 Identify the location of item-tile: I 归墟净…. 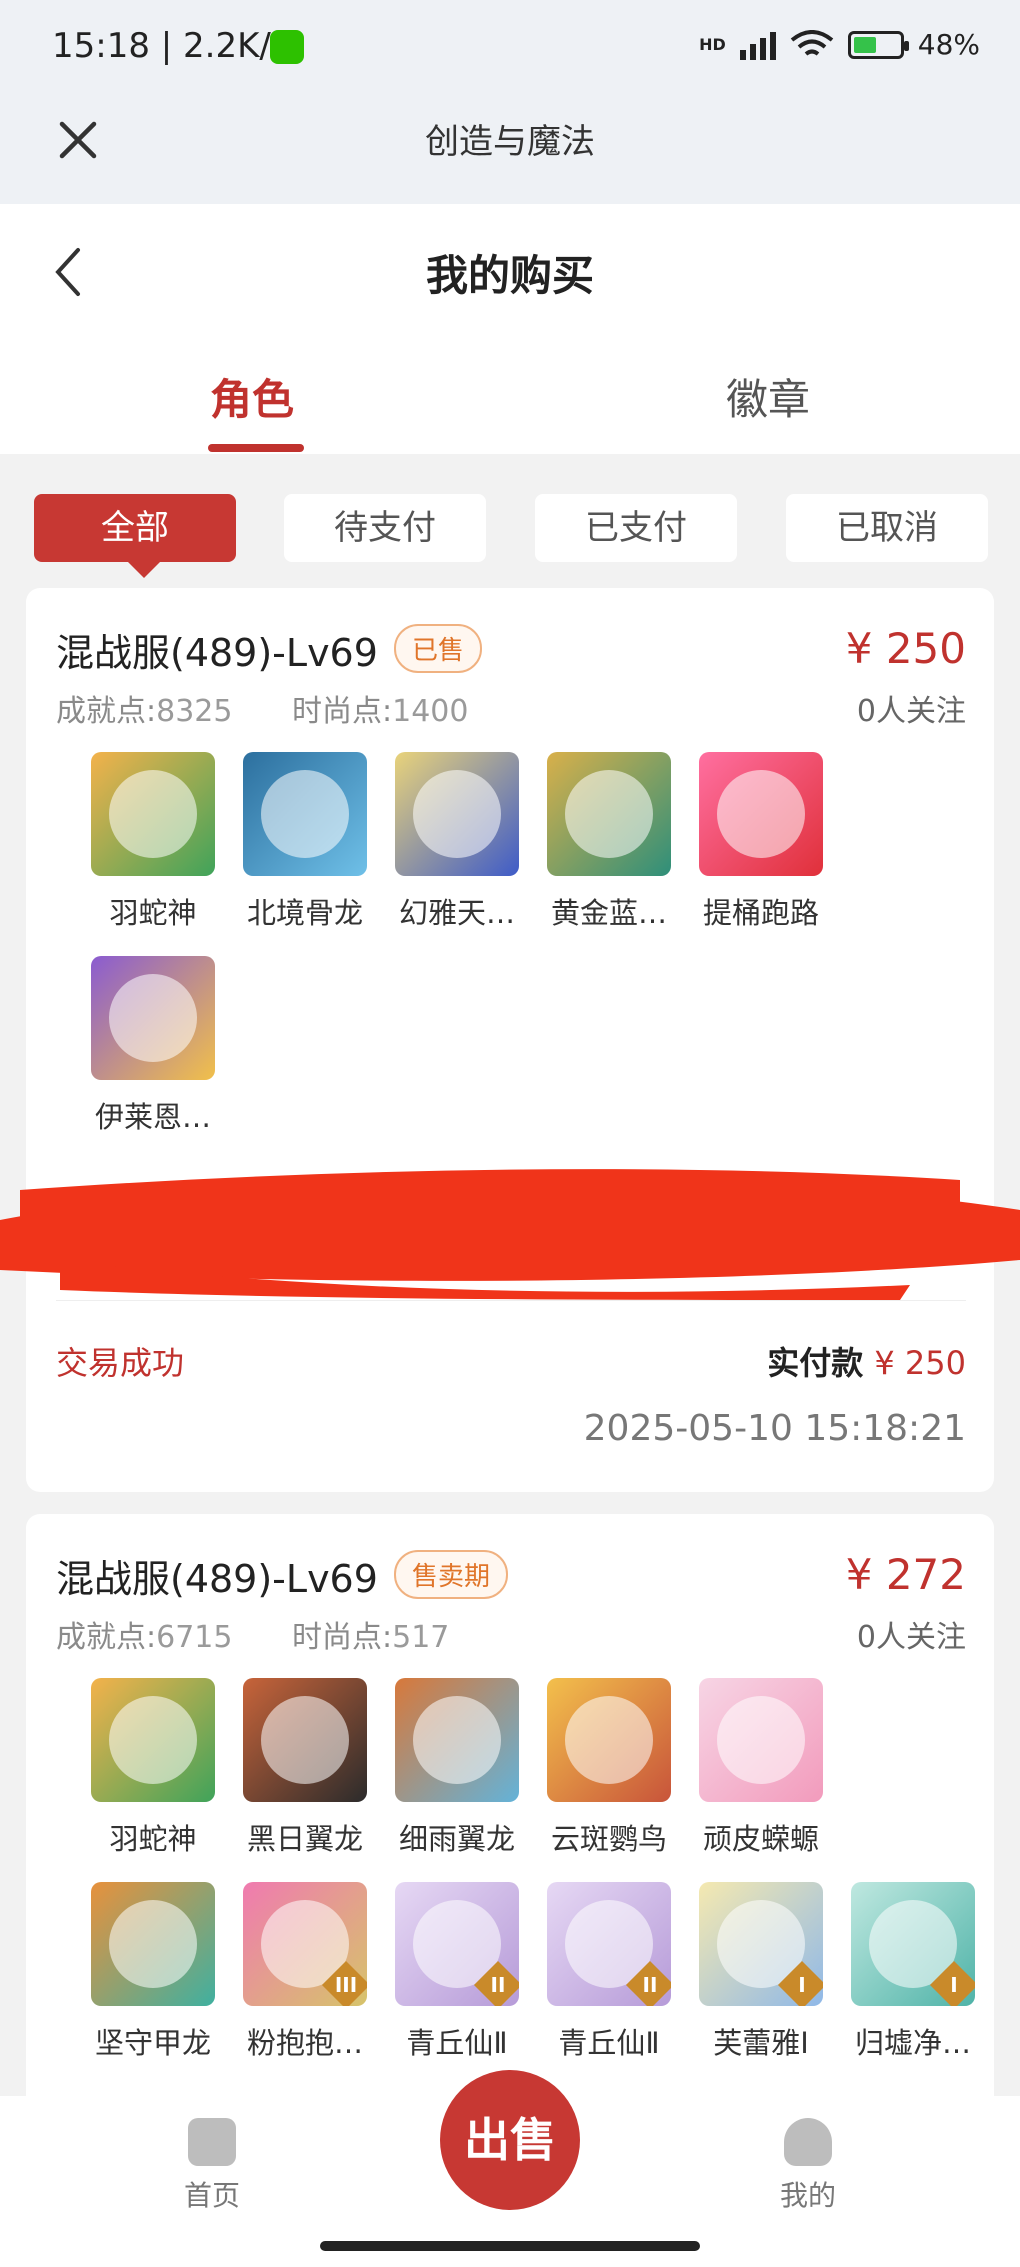
(913, 1972).